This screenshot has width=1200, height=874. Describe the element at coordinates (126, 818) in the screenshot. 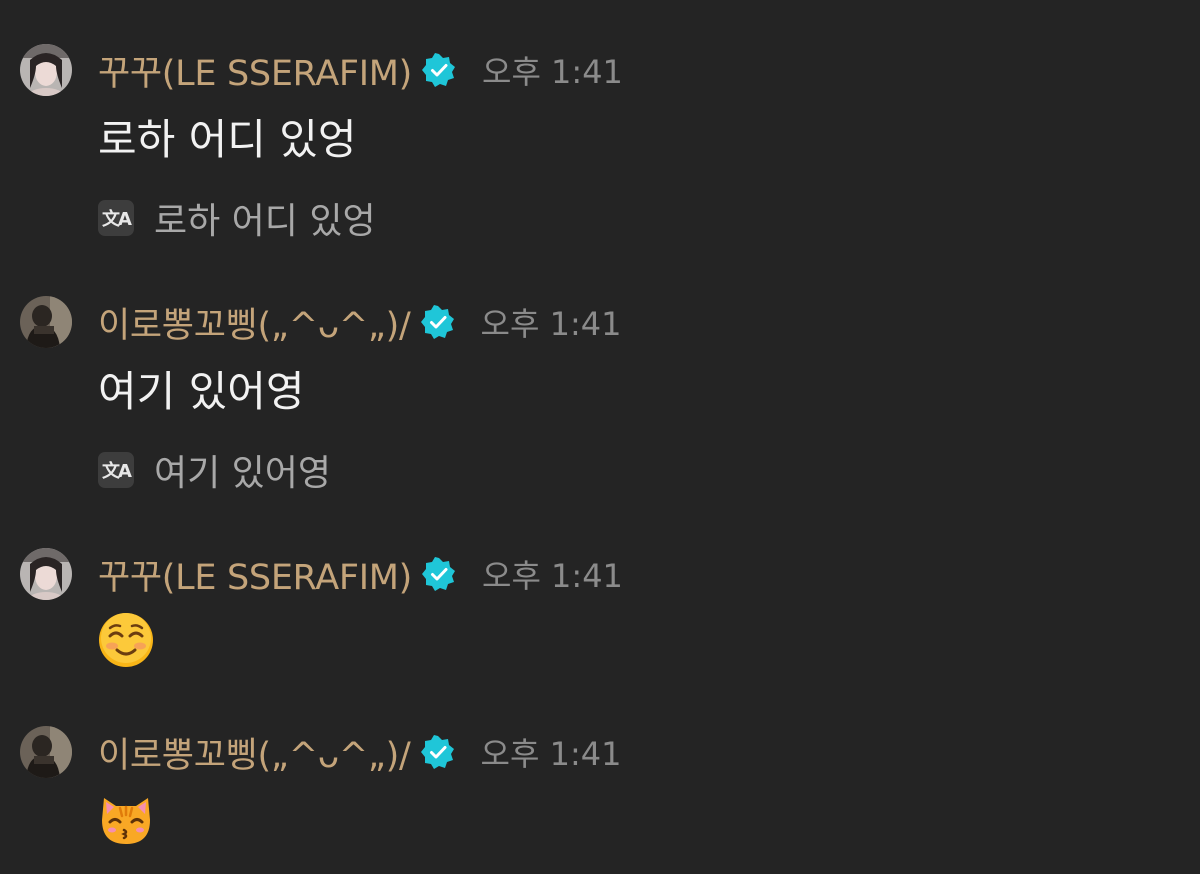

I see `kissing-cat-emoji-icon` at that location.